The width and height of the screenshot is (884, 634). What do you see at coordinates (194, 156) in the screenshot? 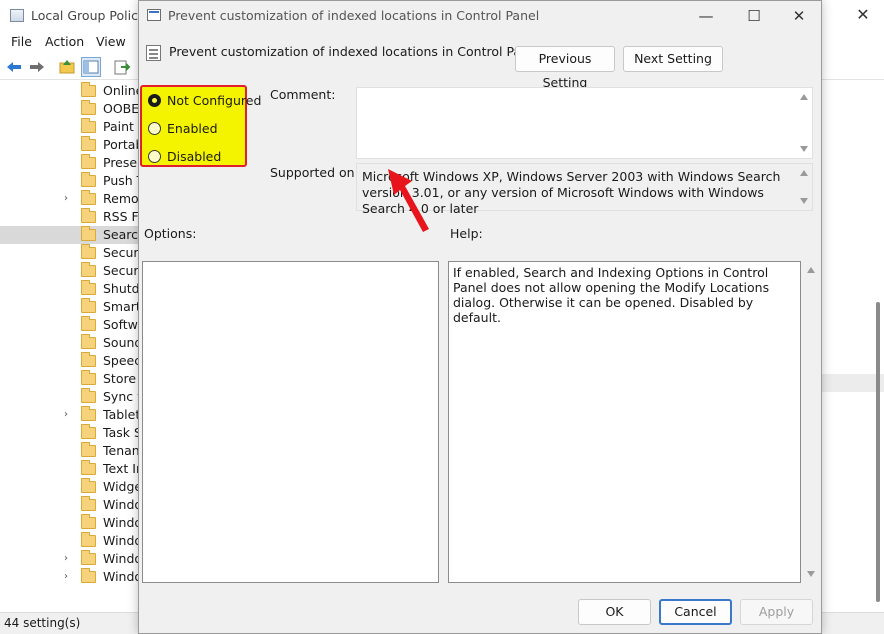
I see `radio-label: Disabled` at bounding box center [194, 156].